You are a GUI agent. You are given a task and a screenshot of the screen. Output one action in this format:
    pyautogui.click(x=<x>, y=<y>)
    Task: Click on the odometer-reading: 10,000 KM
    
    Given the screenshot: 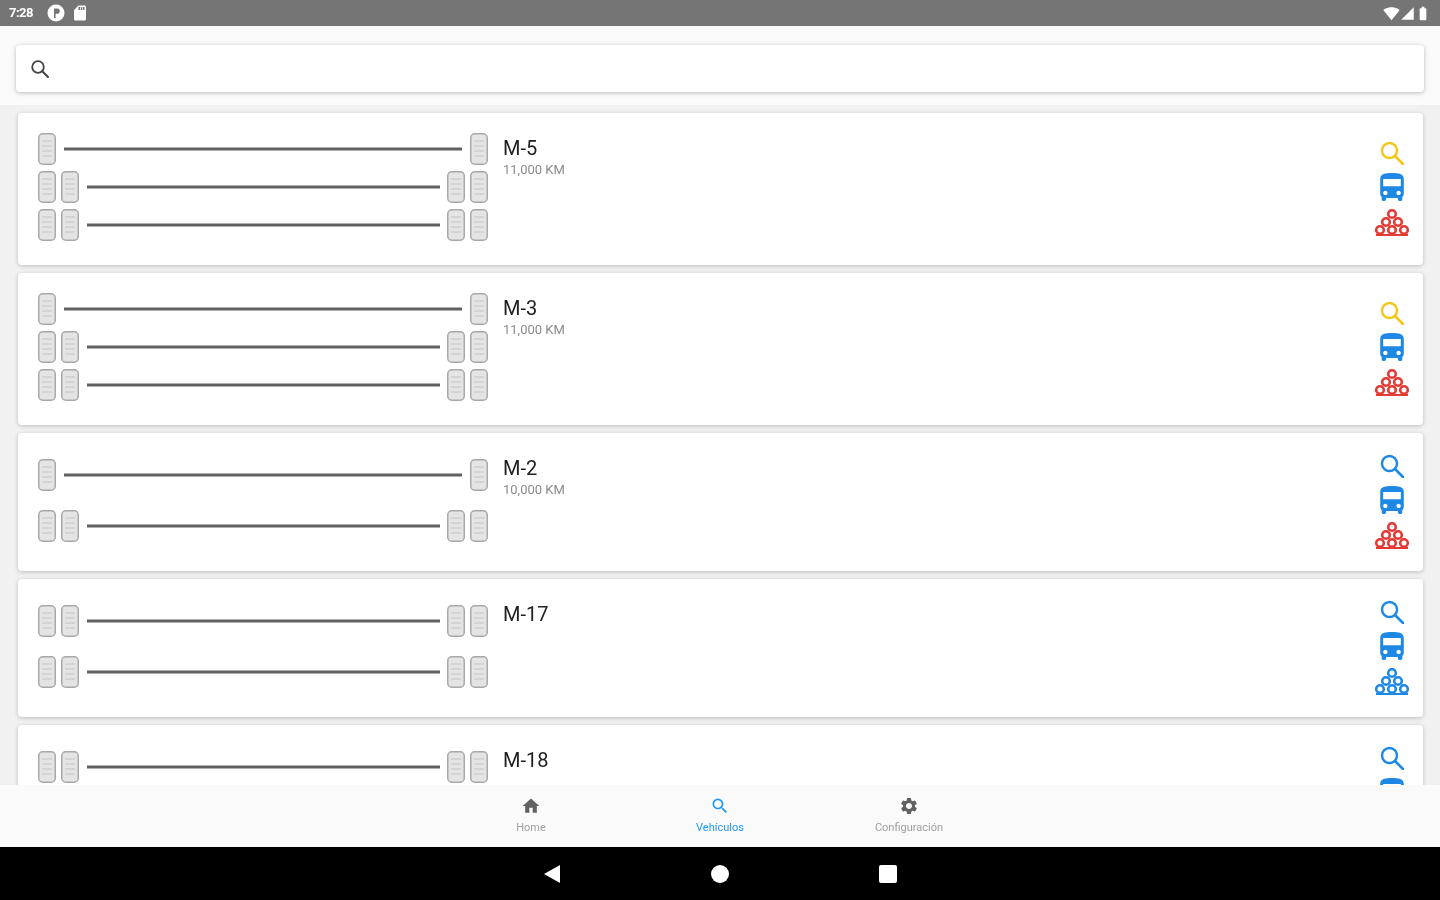 What is the action you would take?
    pyautogui.click(x=534, y=490)
    